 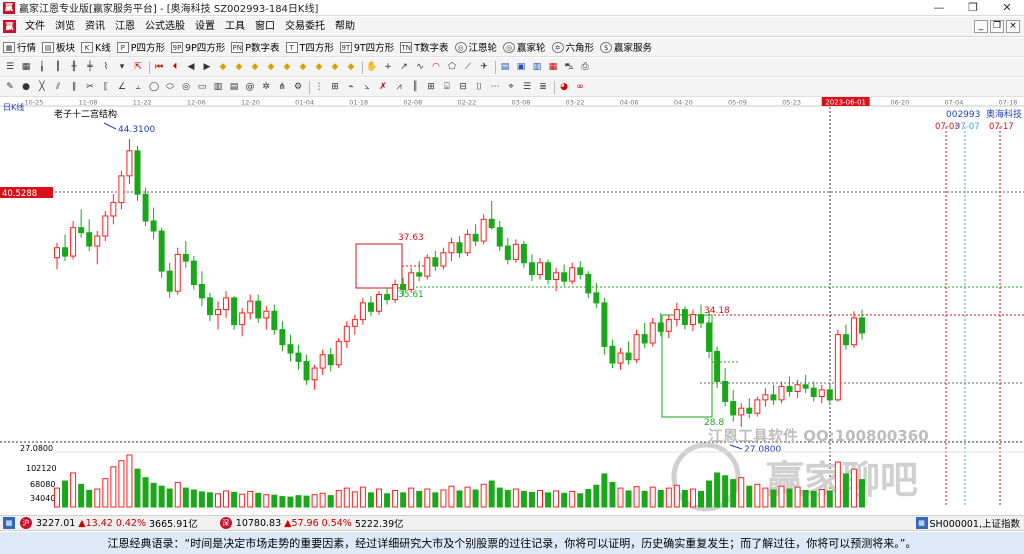 What do you see at coordinates (436, 67) in the screenshot?
I see `rounded-icon: ◠` at bounding box center [436, 67].